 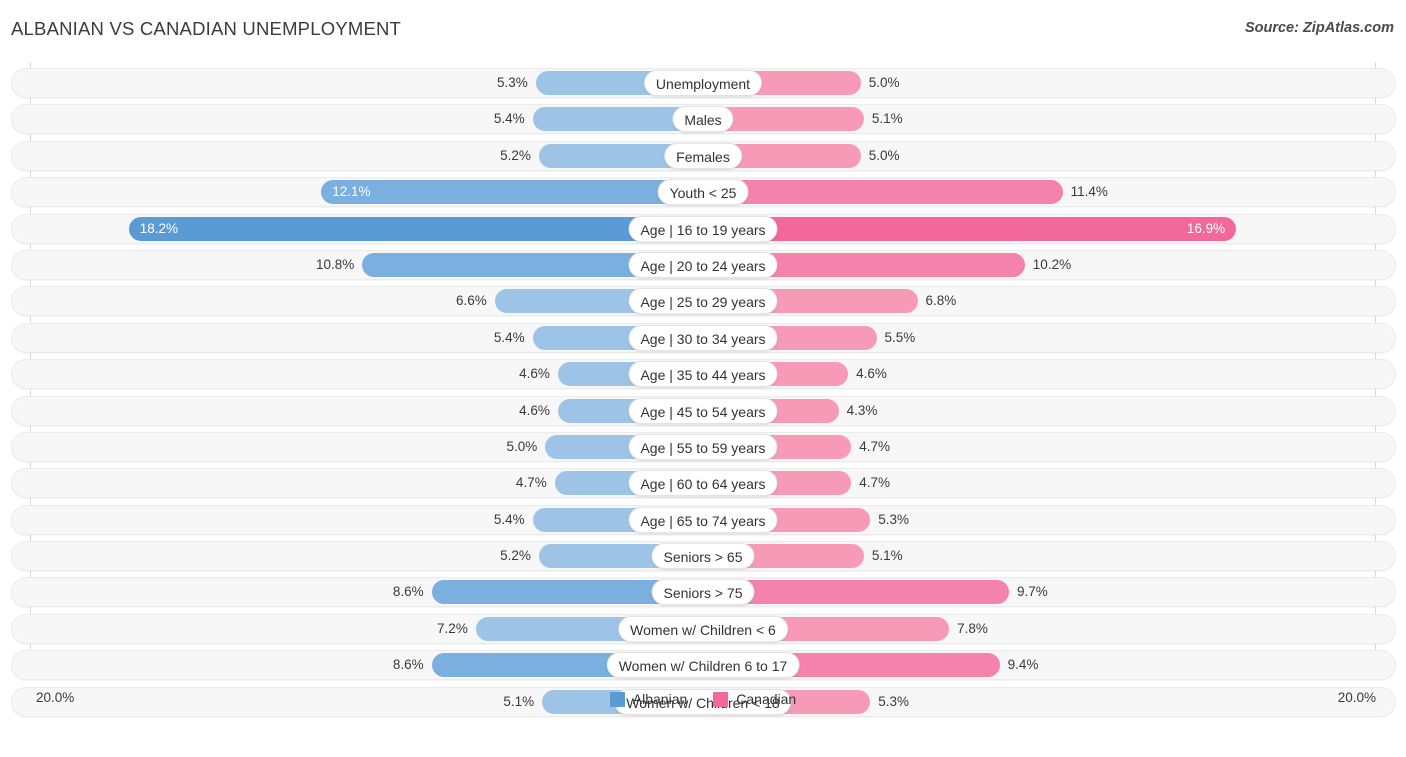 What do you see at coordinates (972, 628) in the screenshot?
I see `value-label-canadian: 7.8%` at bounding box center [972, 628].